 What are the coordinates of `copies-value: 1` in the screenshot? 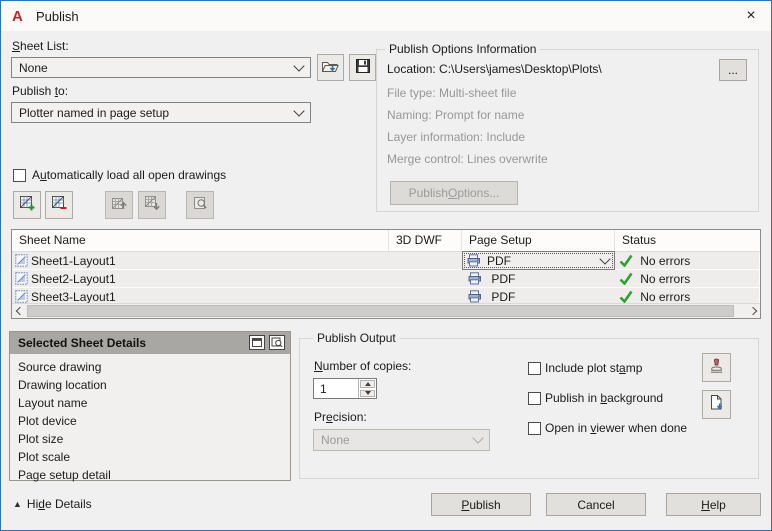 It's located at (323, 389).